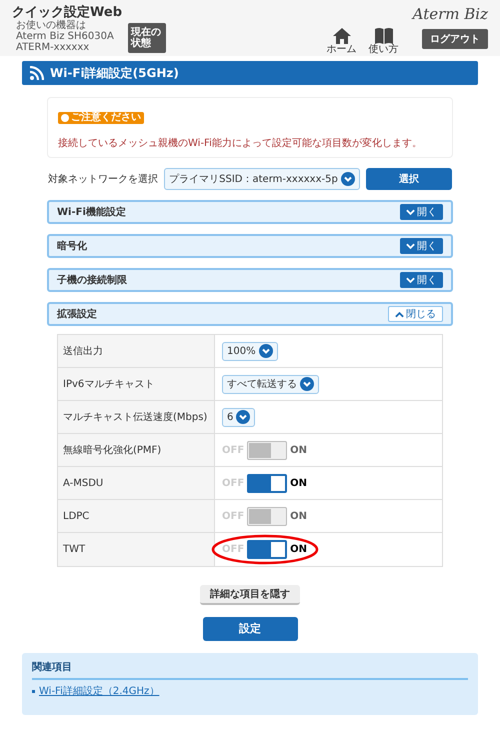 Image resolution: width=500 pixels, height=729 pixels. What do you see at coordinates (136, 450) in the screenshot?
I see `setting-label: 無線暗号化強化(PMF)` at bounding box center [136, 450].